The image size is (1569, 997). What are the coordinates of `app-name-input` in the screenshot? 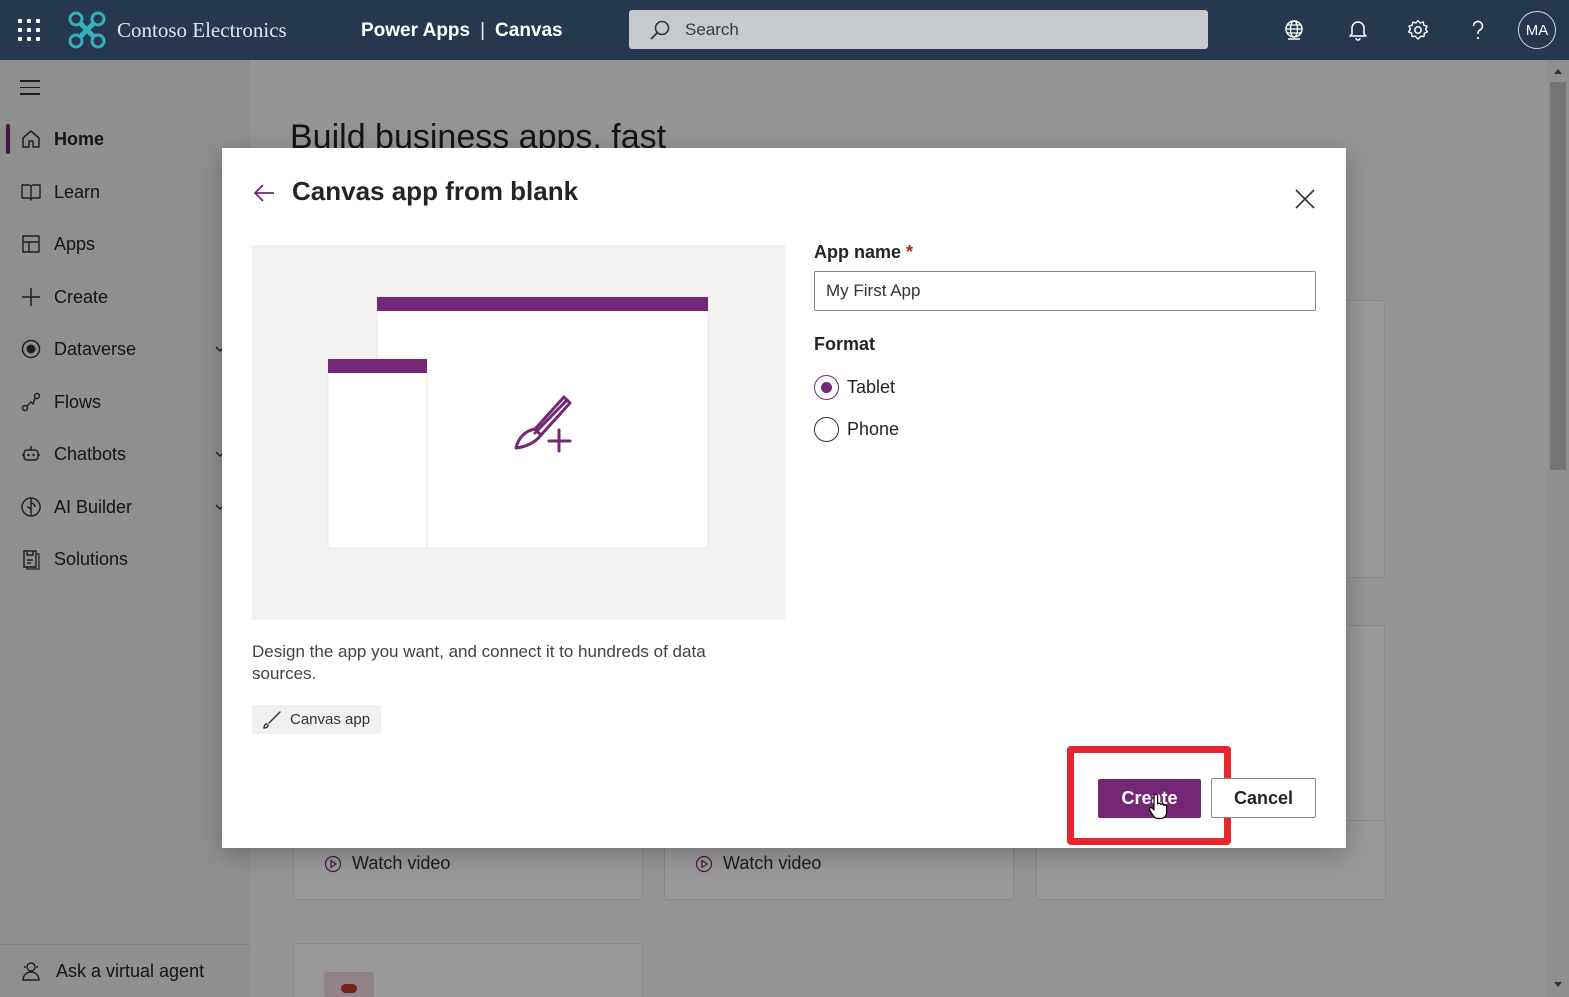 It's located at (1065, 291).